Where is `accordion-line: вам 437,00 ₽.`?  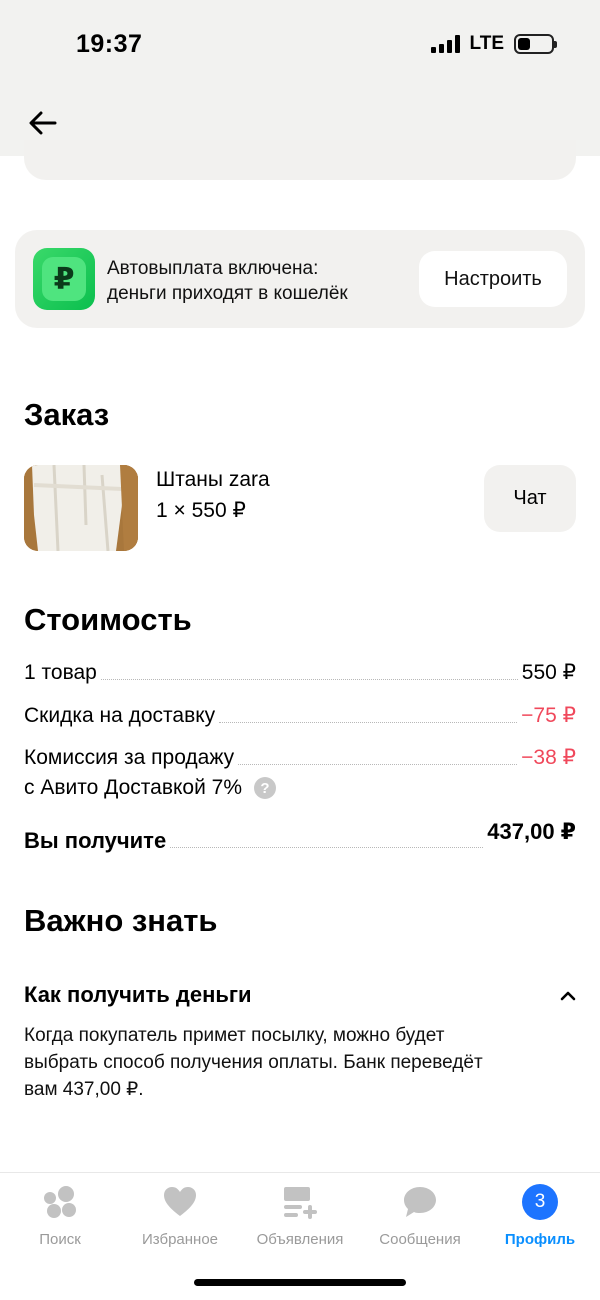
accordion-line: вам 437,00 ₽. is located at coordinates (84, 1089).